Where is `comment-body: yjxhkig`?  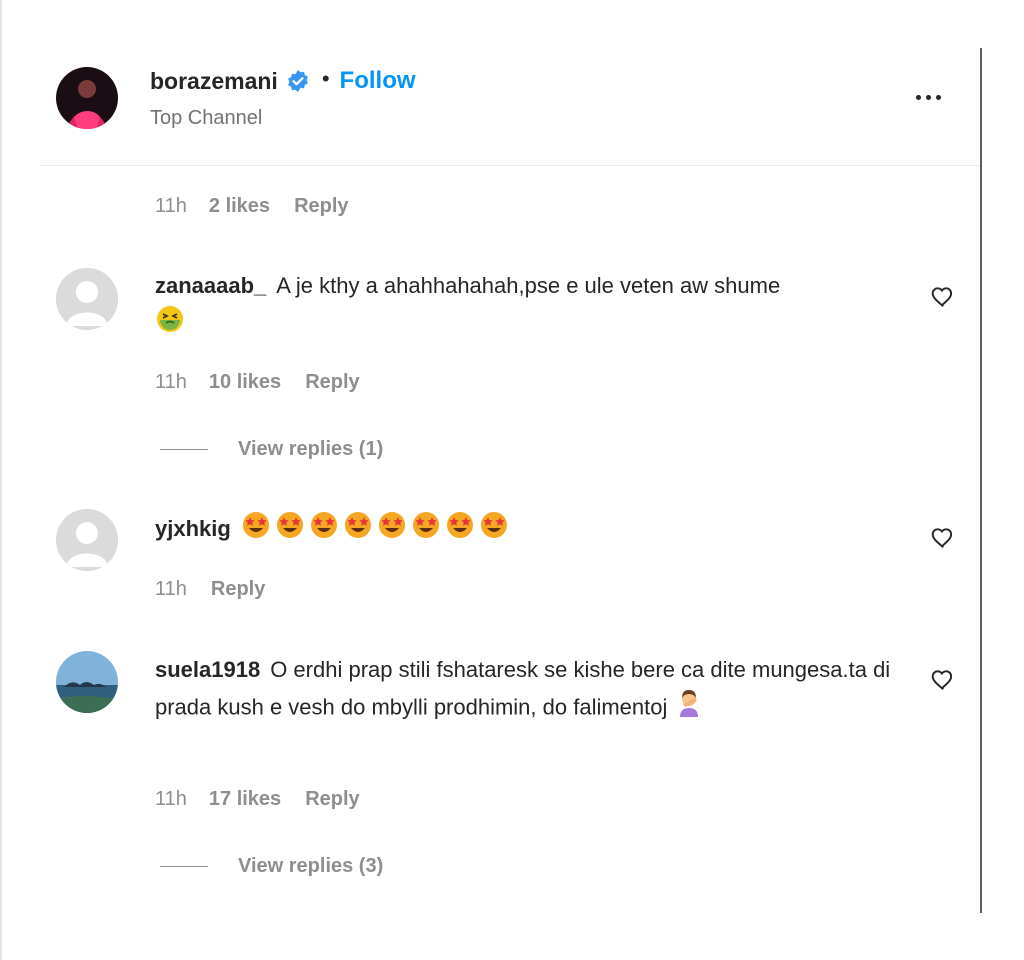 comment-body: yjxhkig is located at coordinates (525, 530).